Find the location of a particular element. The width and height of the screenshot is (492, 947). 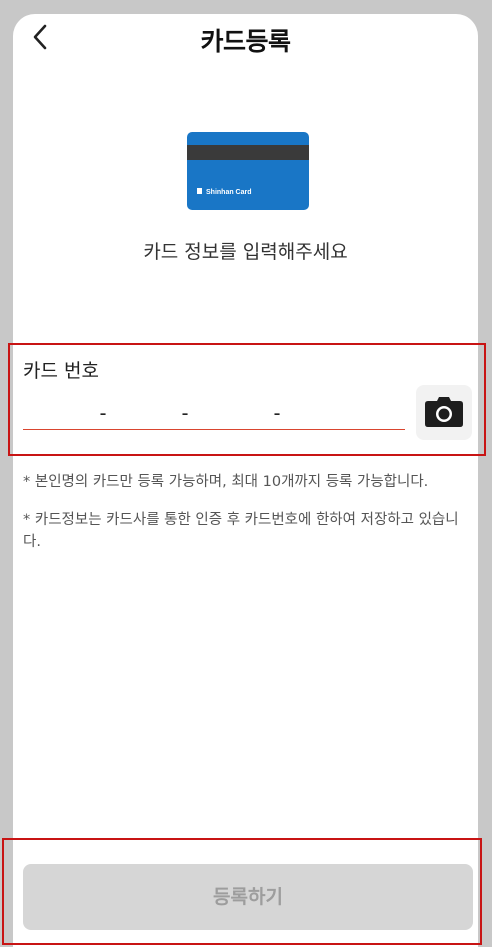

camera-icon is located at coordinates (444, 412).